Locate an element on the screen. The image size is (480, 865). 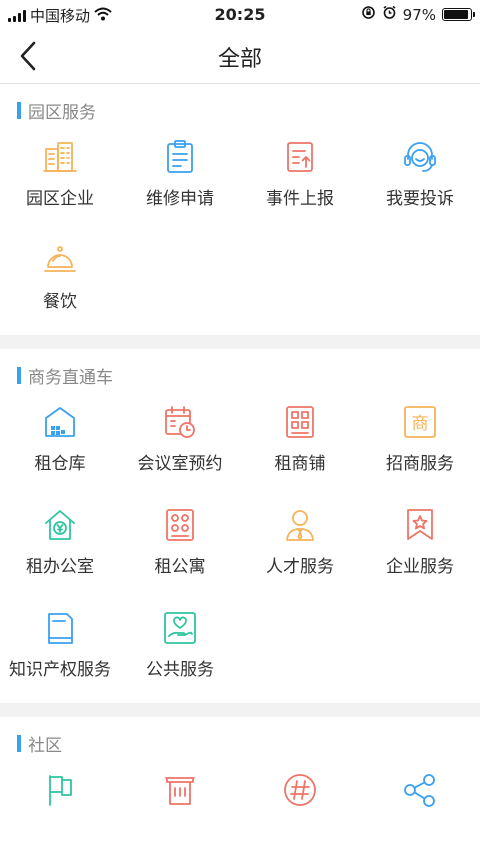
section-title: 社区 is located at coordinates (45, 745).